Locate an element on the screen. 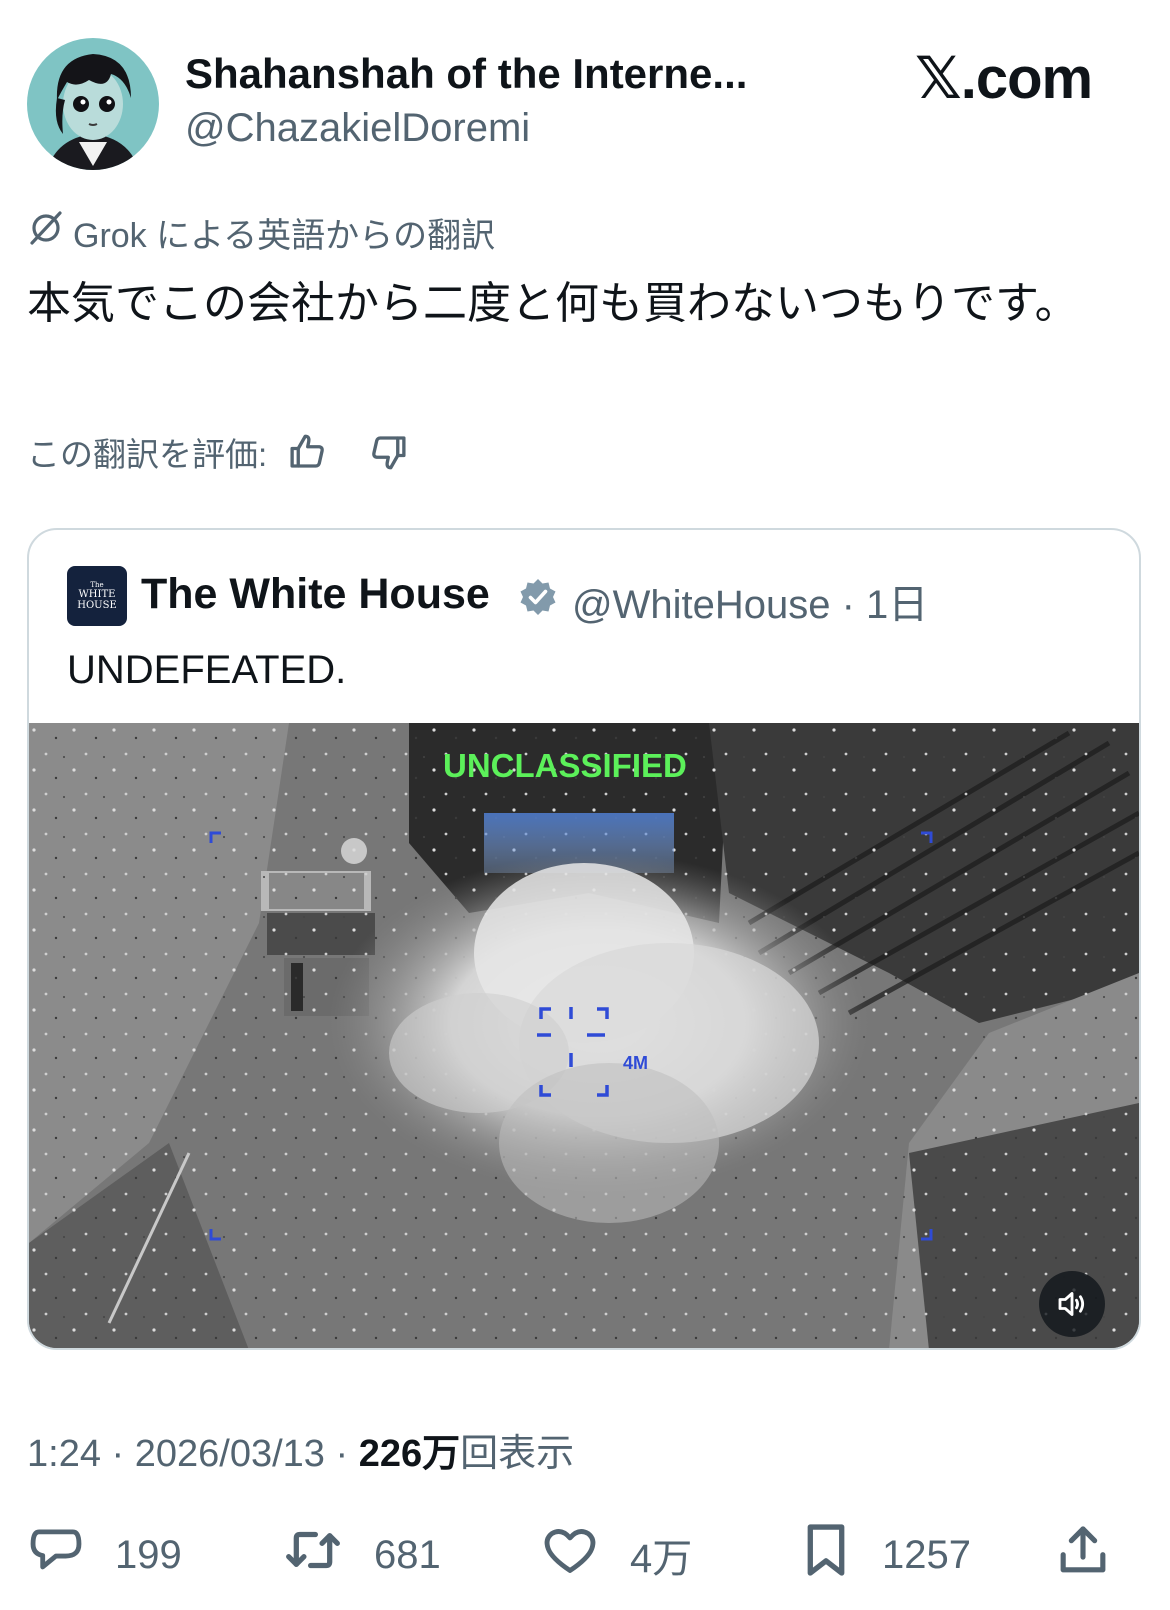 This screenshot has height=1610, width=1170. grok-icon is located at coordinates (46, 232).